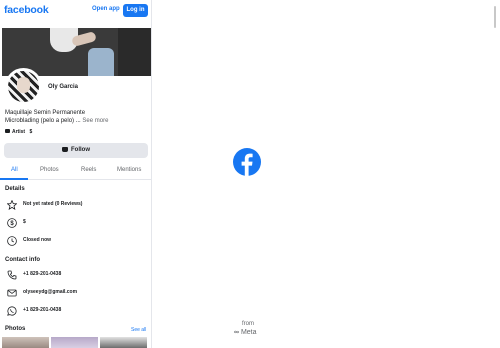 The width and height of the screenshot is (500, 348). Describe the element at coordinates (65, 149) in the screenshot. I see `follow-icon` at that location.